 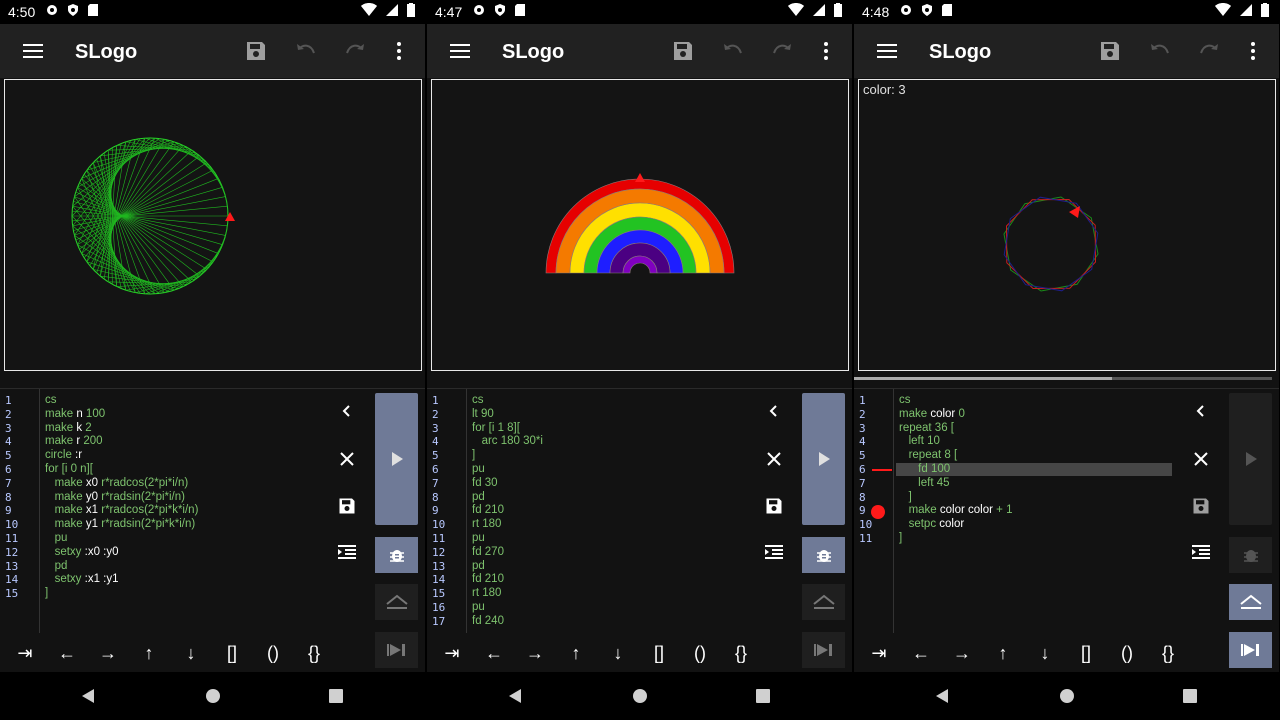 What do you see at coordinates (1067, 225) in the screenshot?
I see `turtle-canvas: color: 3` at bounding box center [1067, 225].